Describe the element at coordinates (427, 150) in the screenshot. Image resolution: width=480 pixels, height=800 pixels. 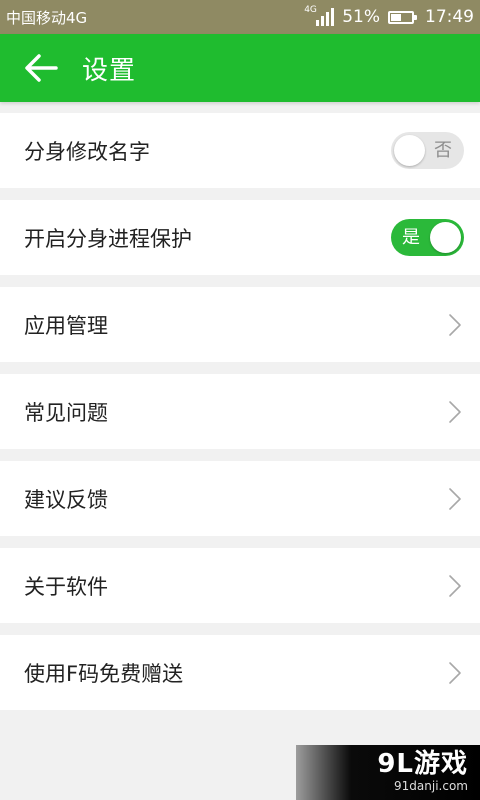
I see `rename-clone-toggle: 否` at that location.